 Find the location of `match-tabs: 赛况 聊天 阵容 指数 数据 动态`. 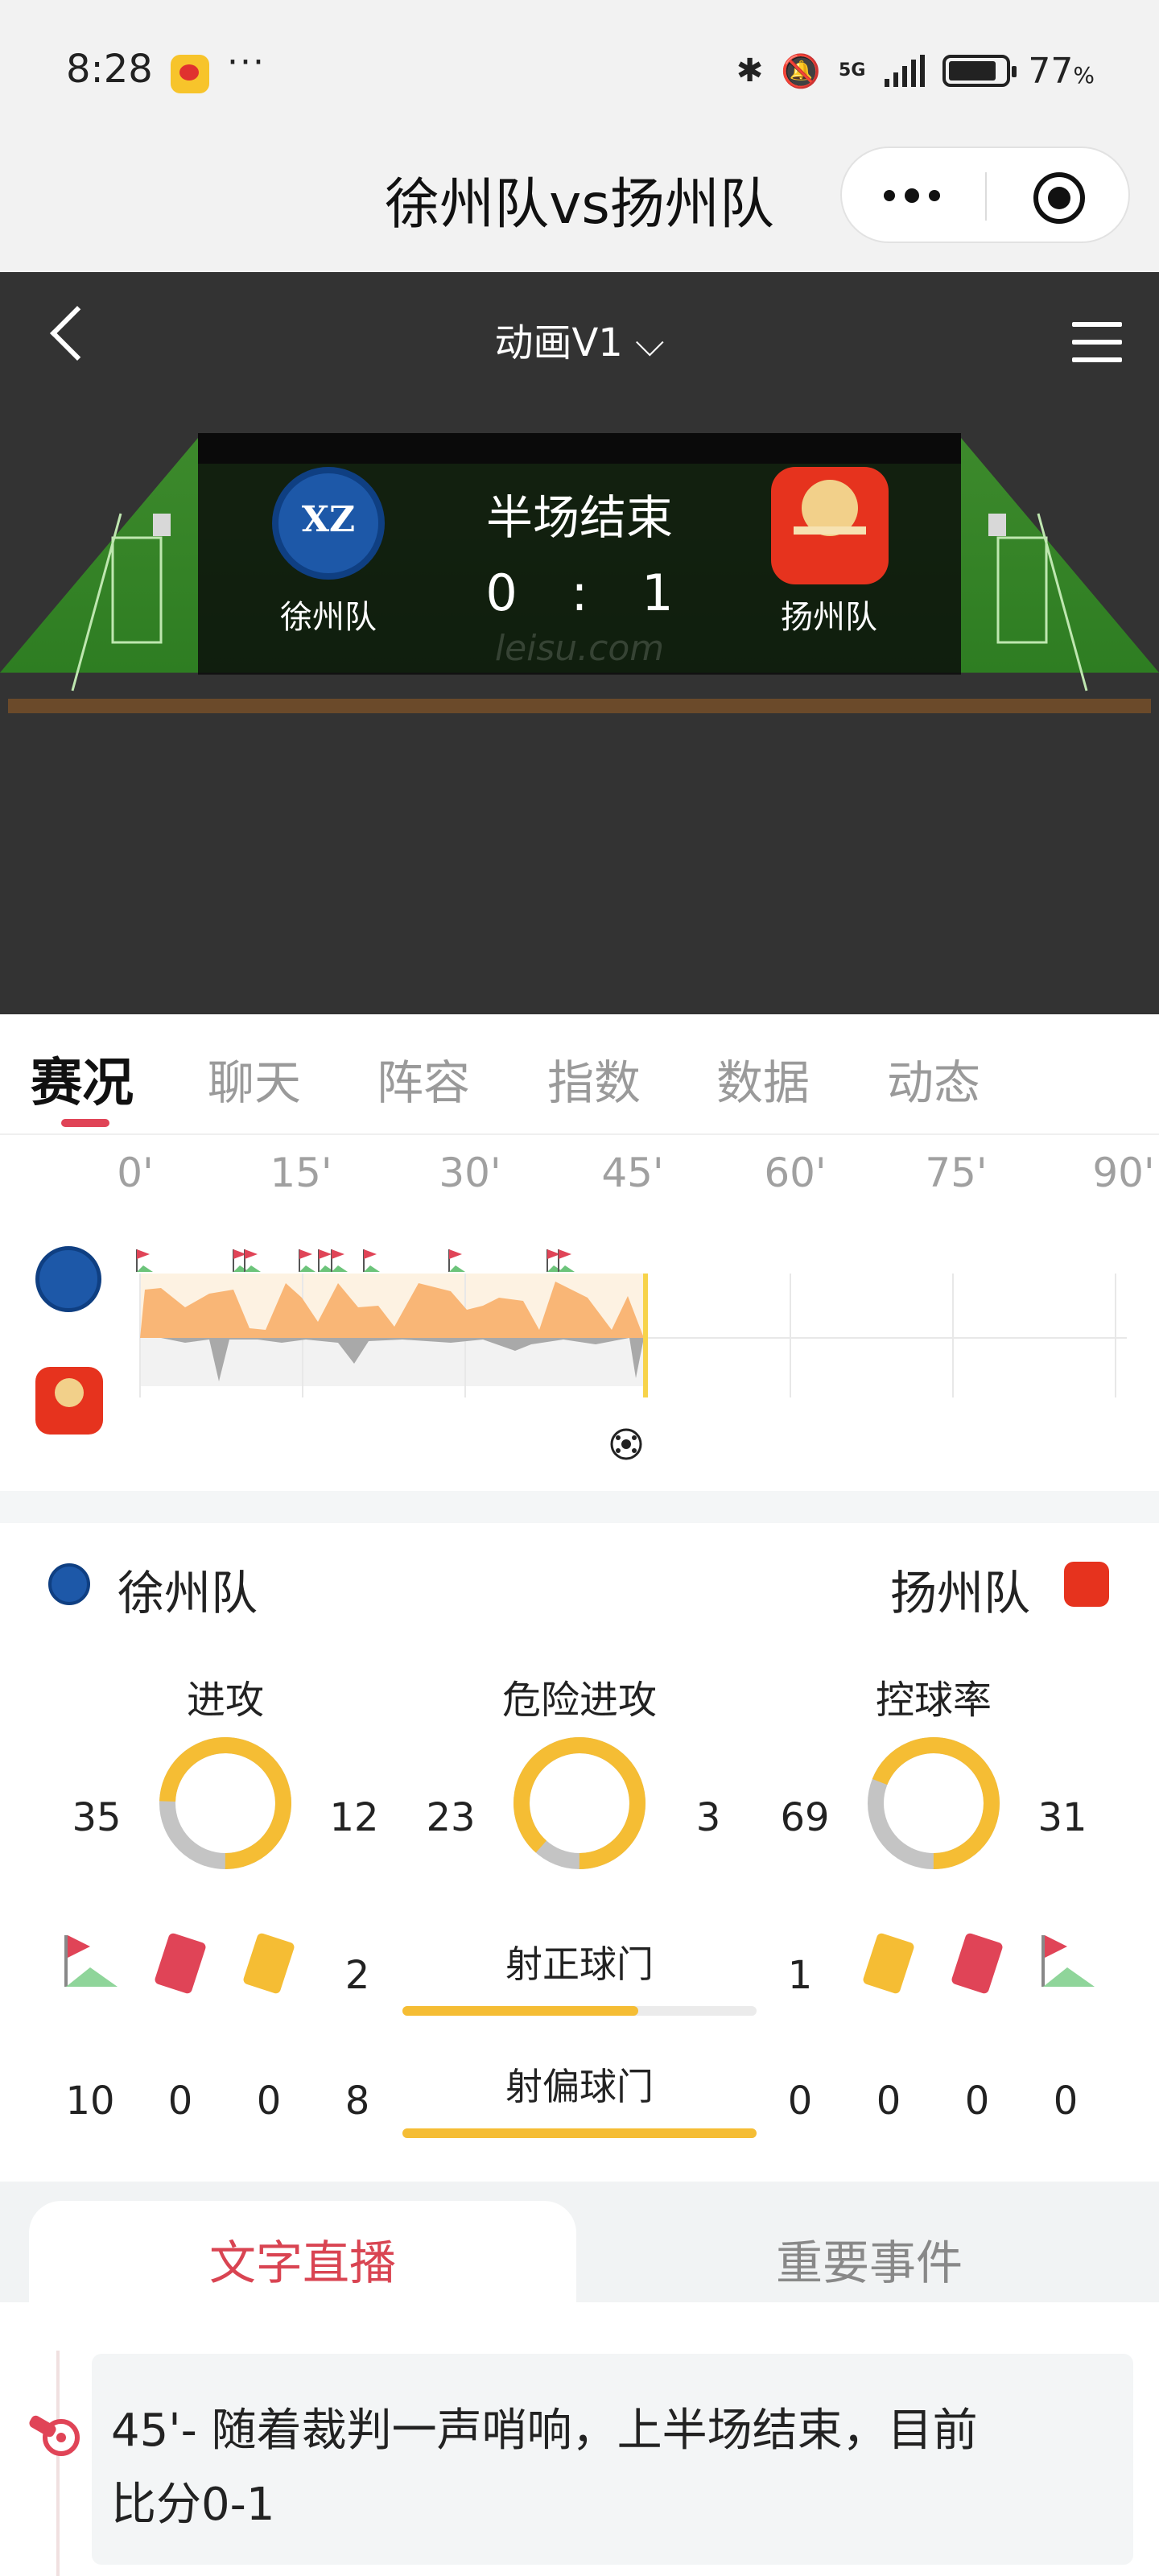

match-tabs: 赛况 聊天 阵容 指数 数据 动态 is located at coordinates (579, 1074).